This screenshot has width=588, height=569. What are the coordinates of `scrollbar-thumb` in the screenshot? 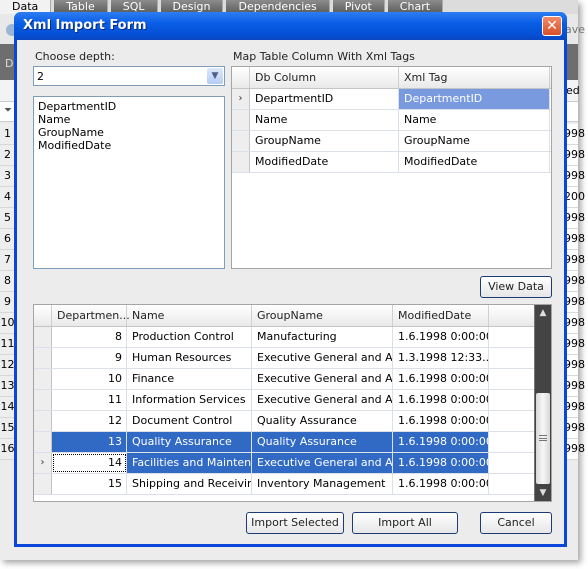 It's located at (543, 438).